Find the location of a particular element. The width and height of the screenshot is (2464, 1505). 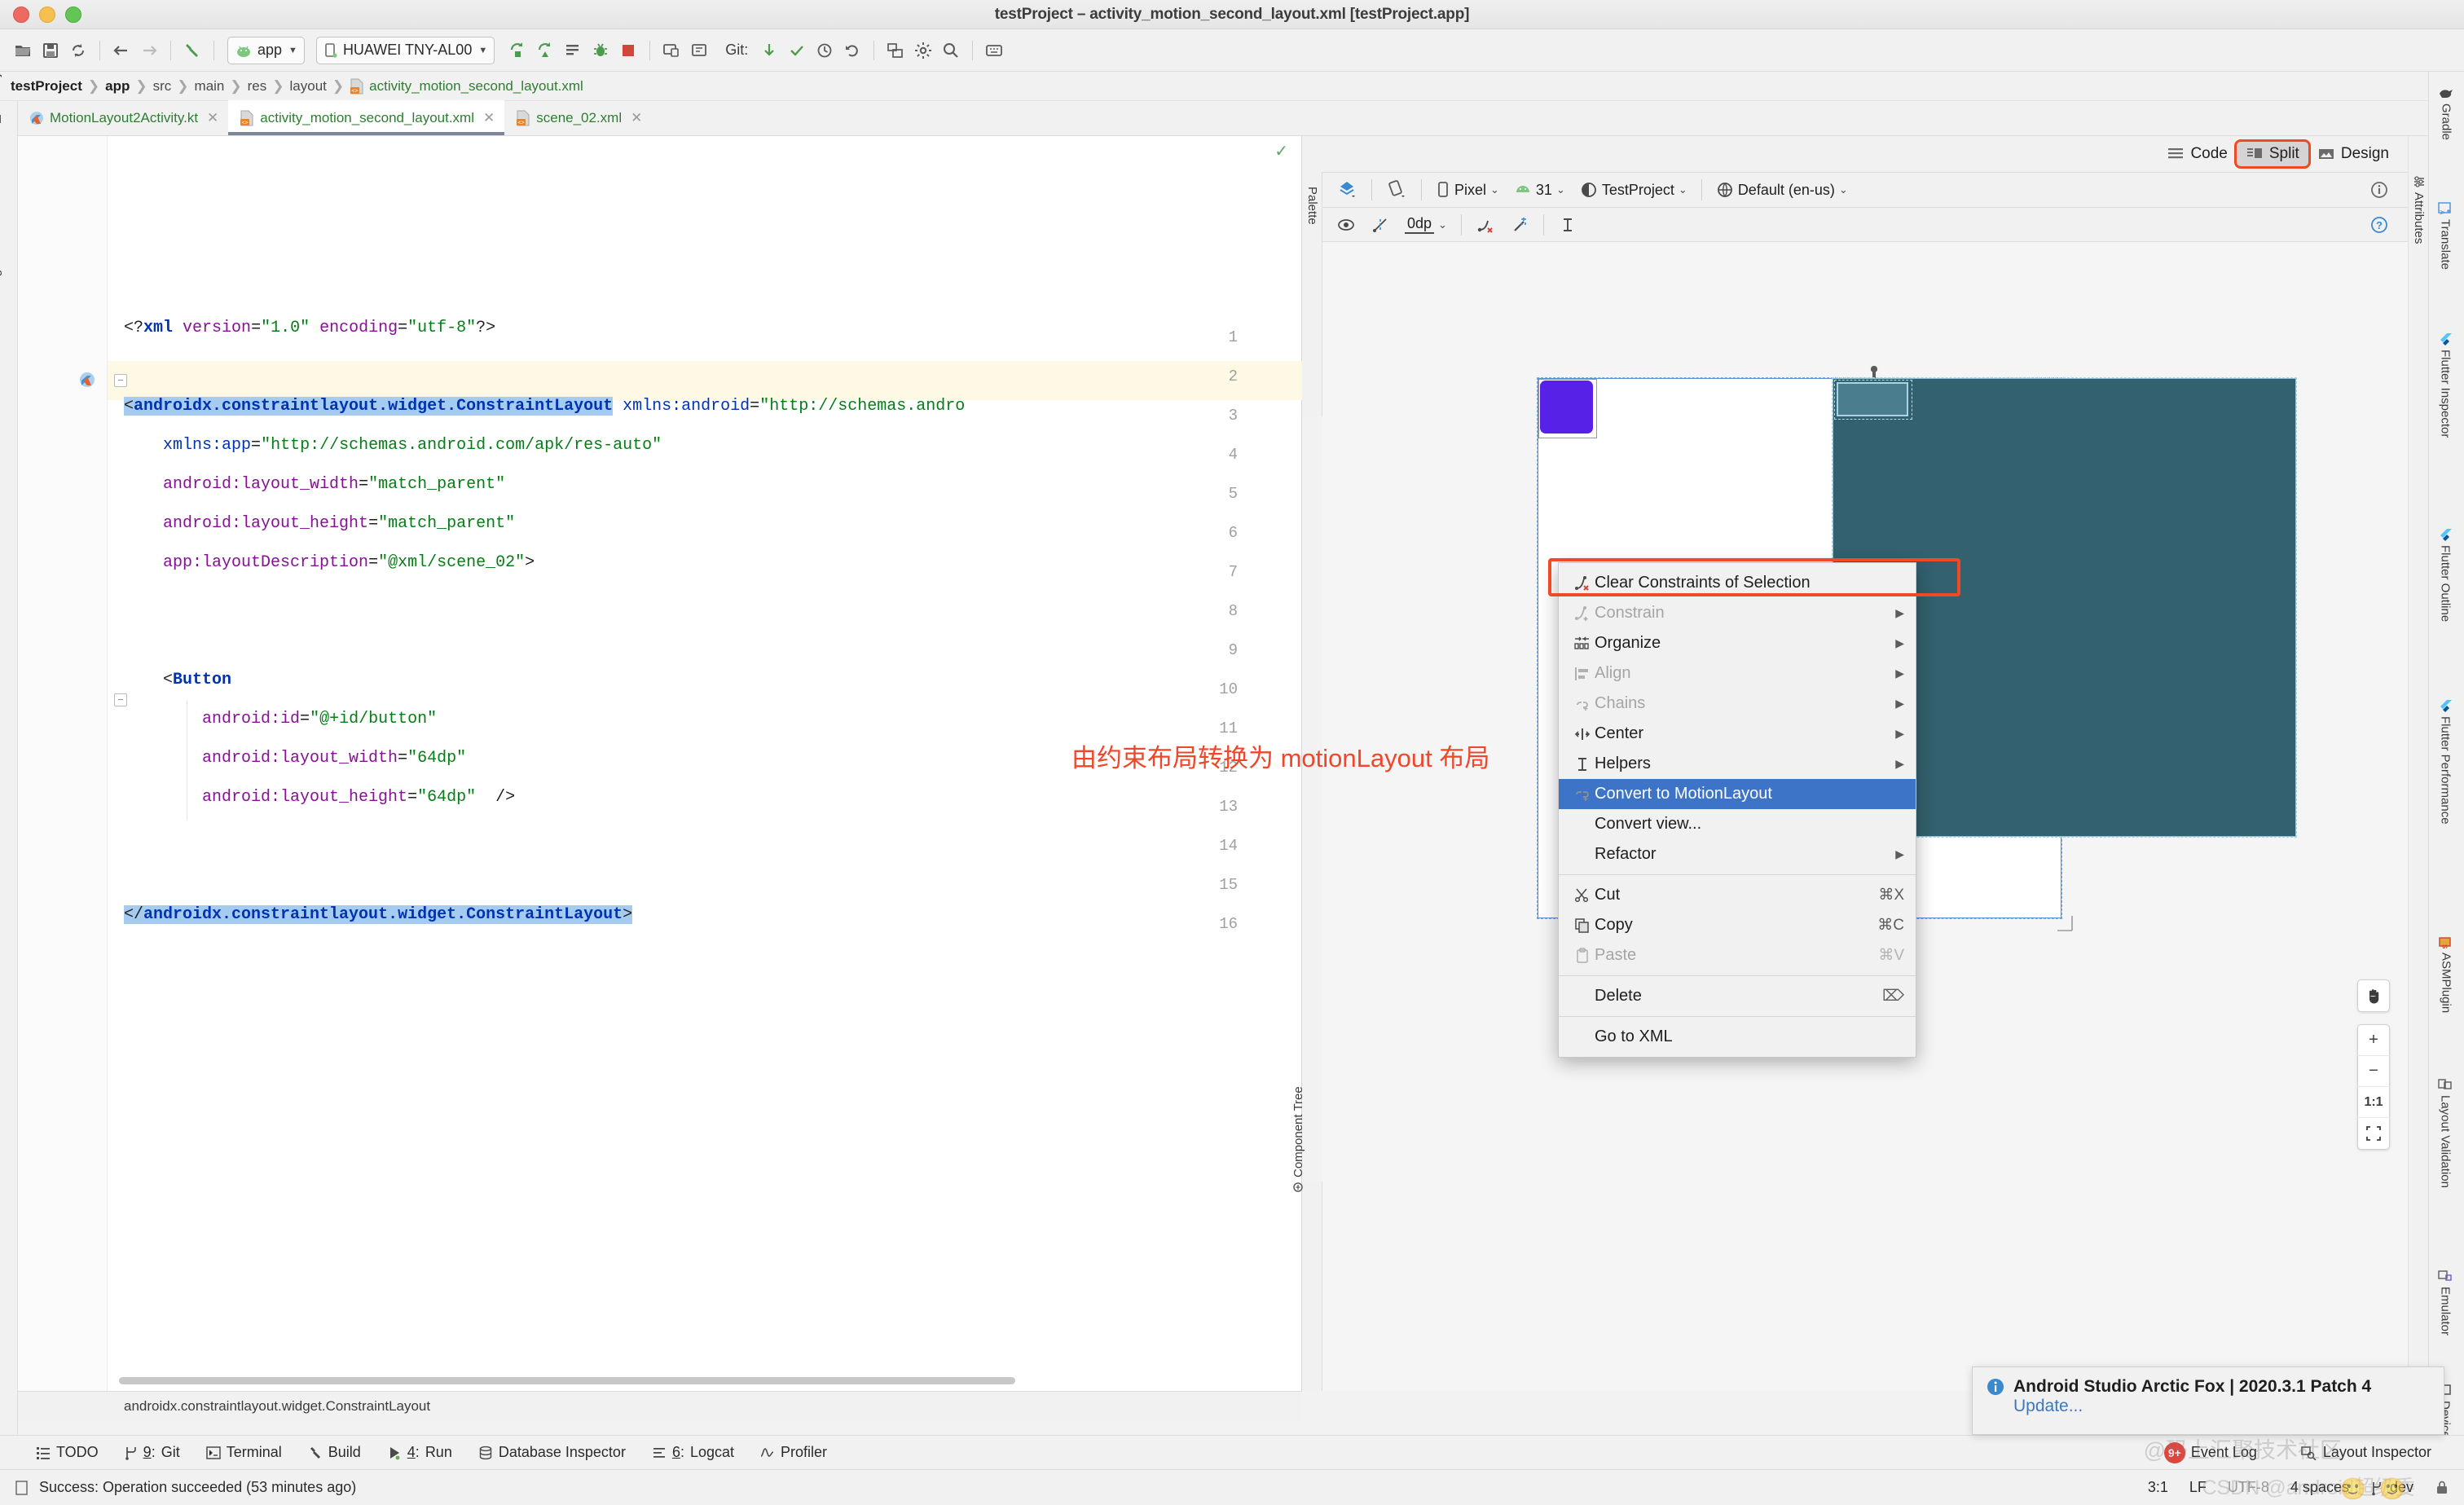

zoom-to-fit-button is located at coordinates (2373, 1133).